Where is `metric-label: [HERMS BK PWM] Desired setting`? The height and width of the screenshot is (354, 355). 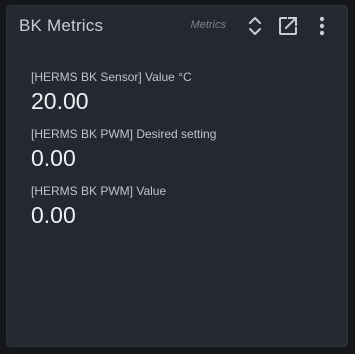
metric-label: [HERMS BK PWM] Desired setting is located at coordinates (124, 134).